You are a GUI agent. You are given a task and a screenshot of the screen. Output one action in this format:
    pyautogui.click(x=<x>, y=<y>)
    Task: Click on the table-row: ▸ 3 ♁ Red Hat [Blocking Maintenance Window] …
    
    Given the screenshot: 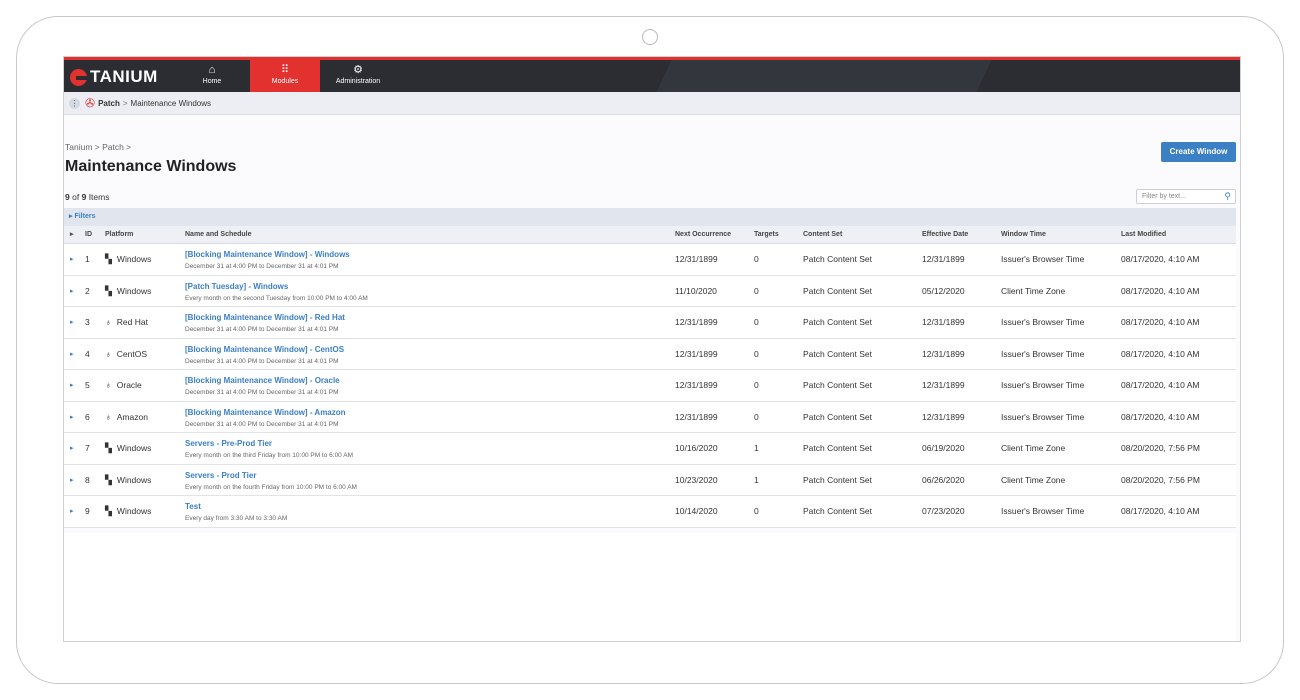 What is the action you would take?
    pyautogui.click(x=650, y=323)
    